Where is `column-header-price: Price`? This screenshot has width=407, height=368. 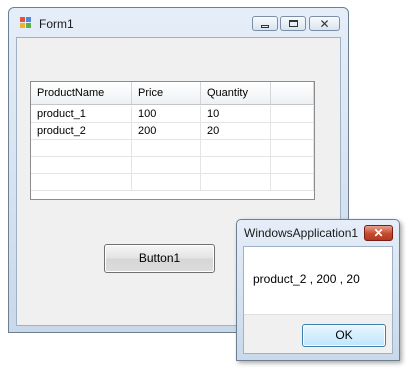
column-header-price: Price is located at coordinates (166, 93).